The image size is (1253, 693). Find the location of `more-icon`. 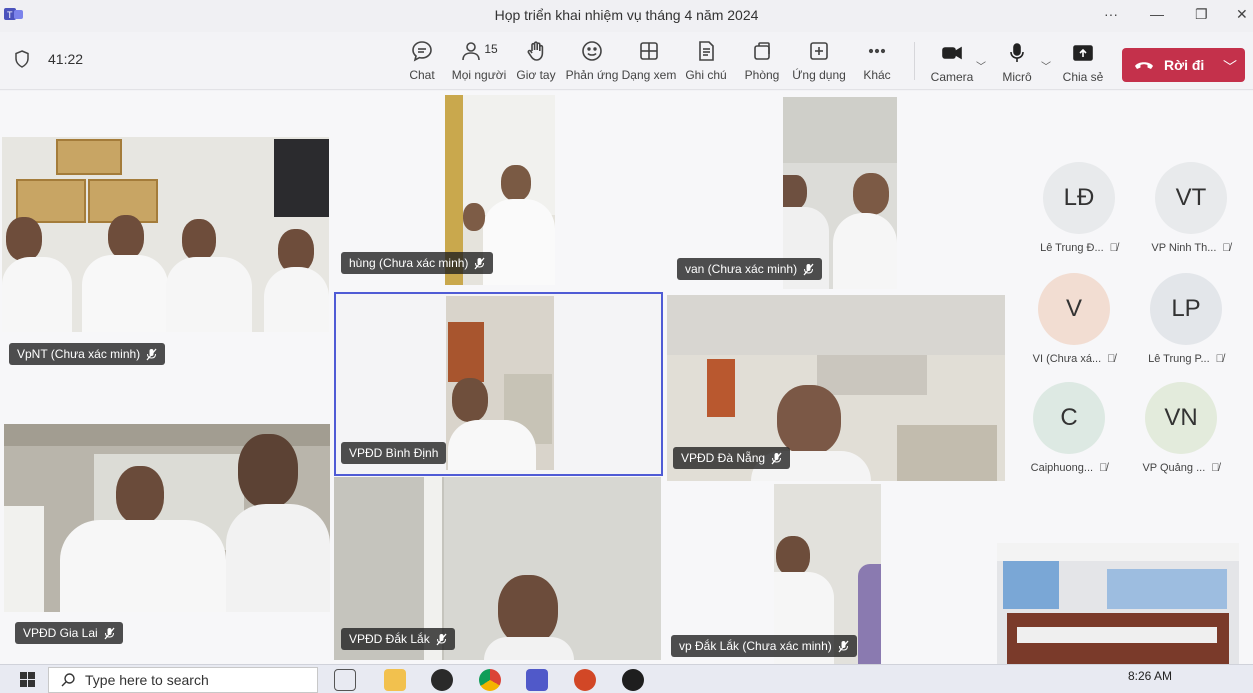

more-icon is located at coordinates (877, 52).